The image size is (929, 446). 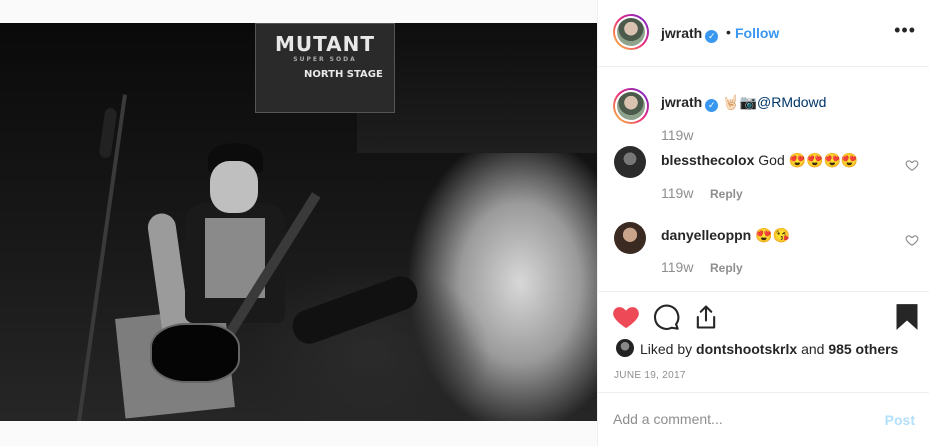 I want to click on author-username: jwrath, so click(x=681, y=33).